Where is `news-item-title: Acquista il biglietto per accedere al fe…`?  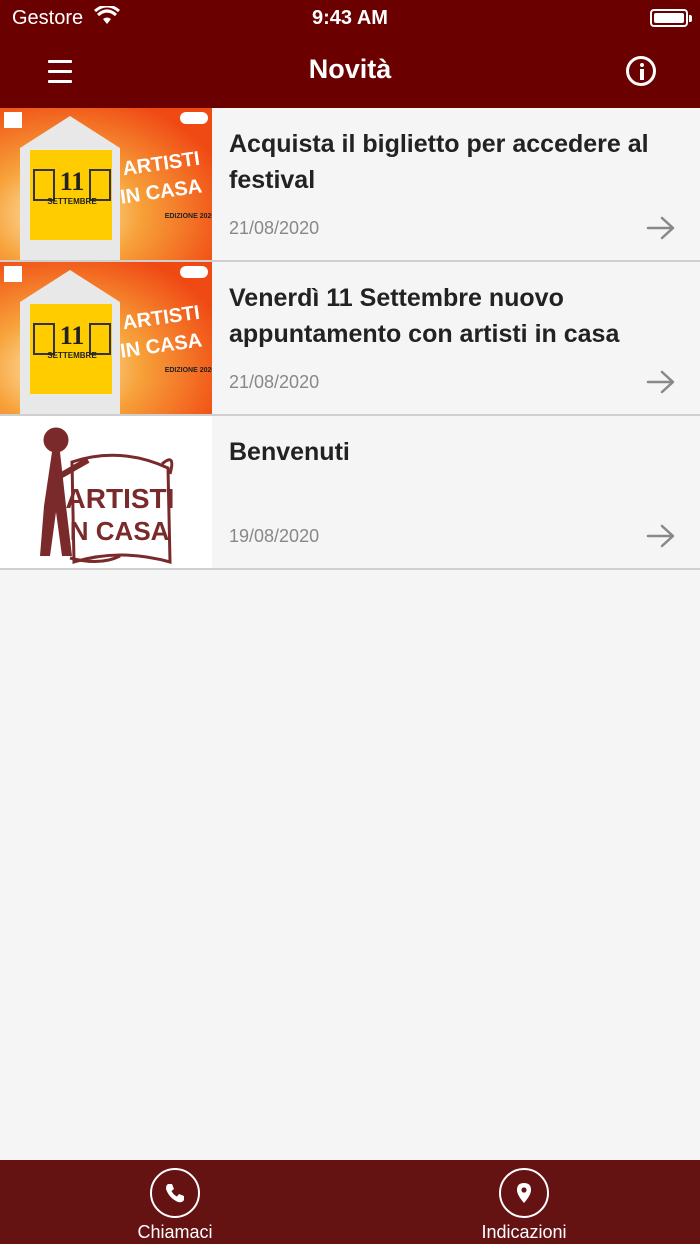
news-item-title: Acquista il biglietto per accedere al fe… is located at coordinates (439, 162).